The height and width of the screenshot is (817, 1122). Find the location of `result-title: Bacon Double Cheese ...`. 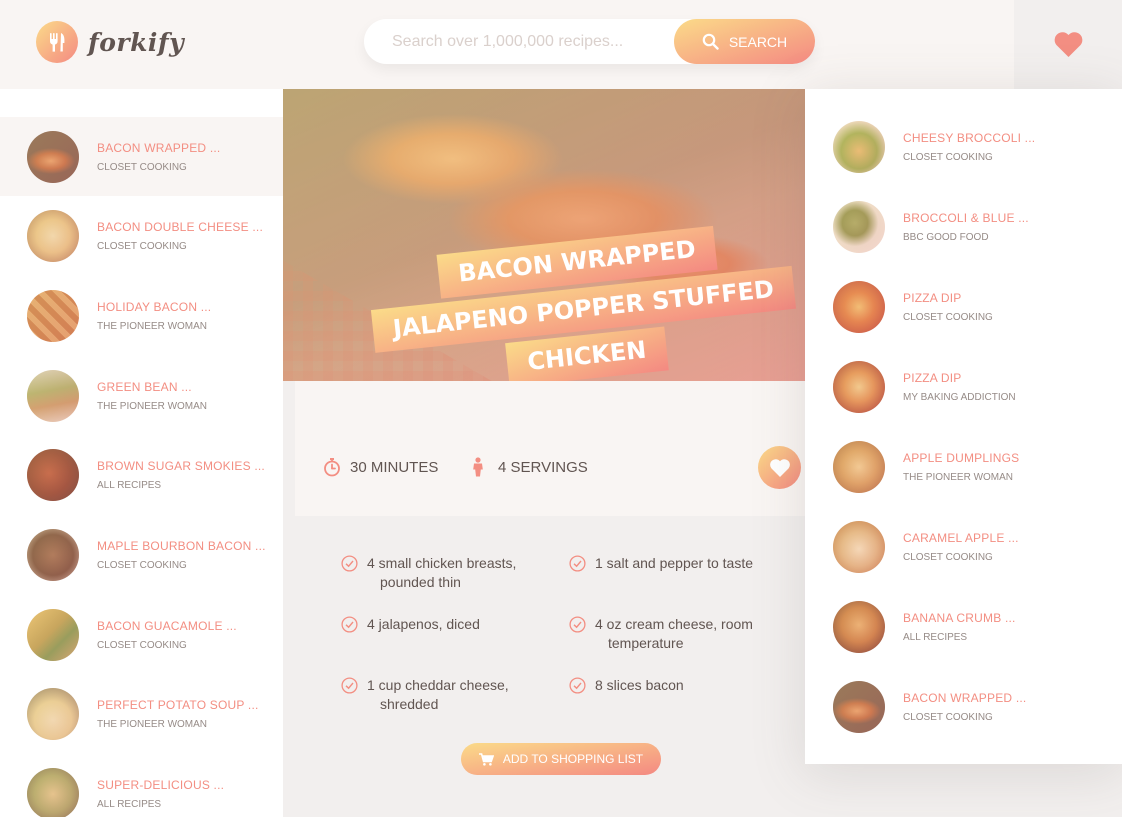

result-title: Bacon Double Cheese ... is located at coordinates (180, 226).